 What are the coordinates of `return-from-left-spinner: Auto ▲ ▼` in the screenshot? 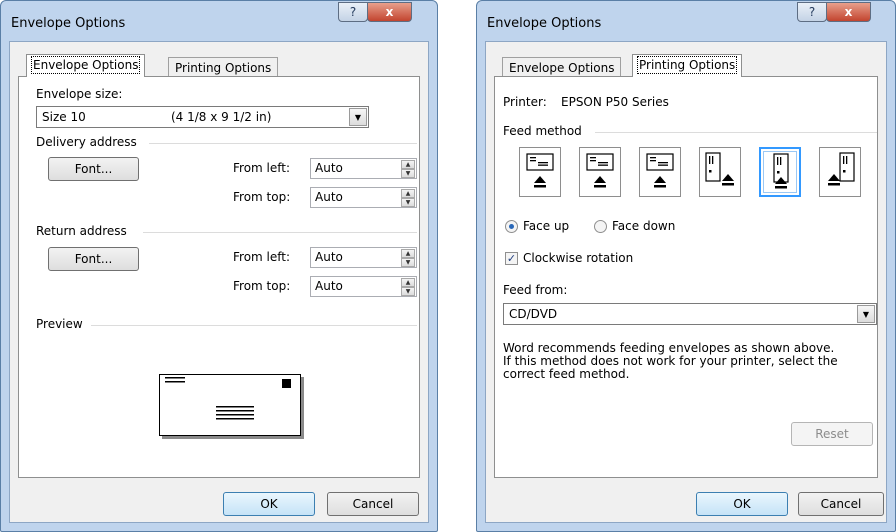 It's located at (363, 257).